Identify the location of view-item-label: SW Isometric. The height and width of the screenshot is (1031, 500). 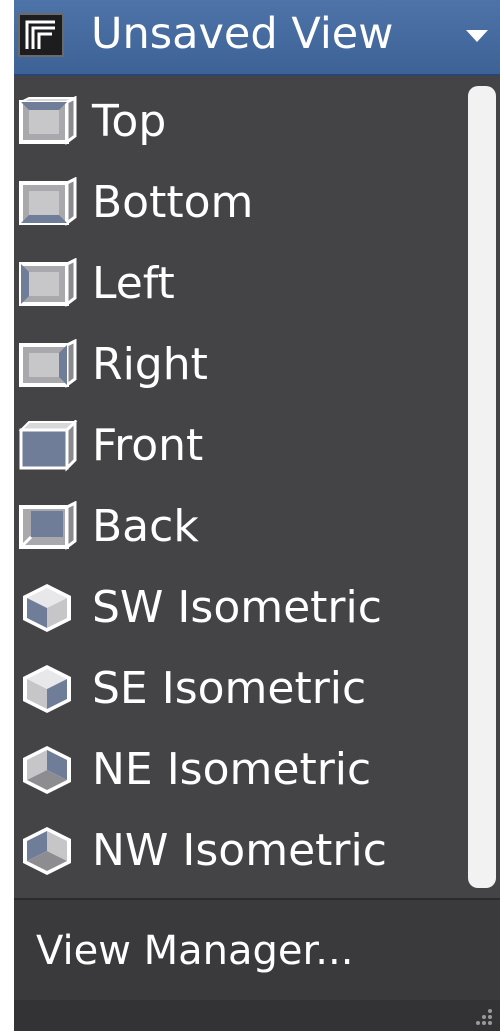
(237, 607).